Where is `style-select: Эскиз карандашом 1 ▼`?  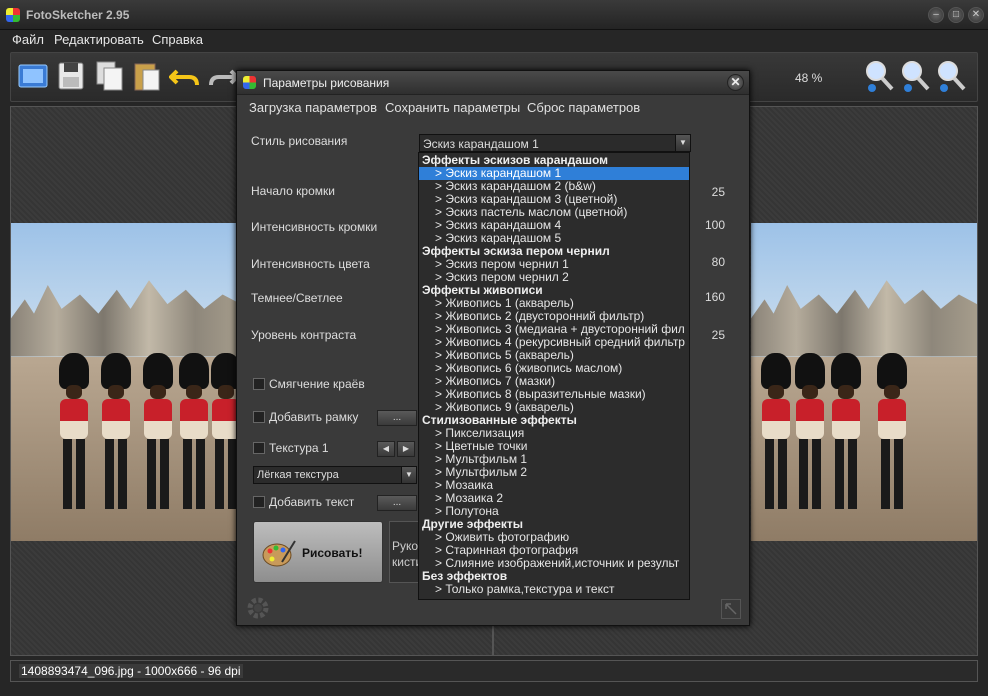
style-select: Эскиз карандашом 1 ▼ is located at coordinates (555, 143).